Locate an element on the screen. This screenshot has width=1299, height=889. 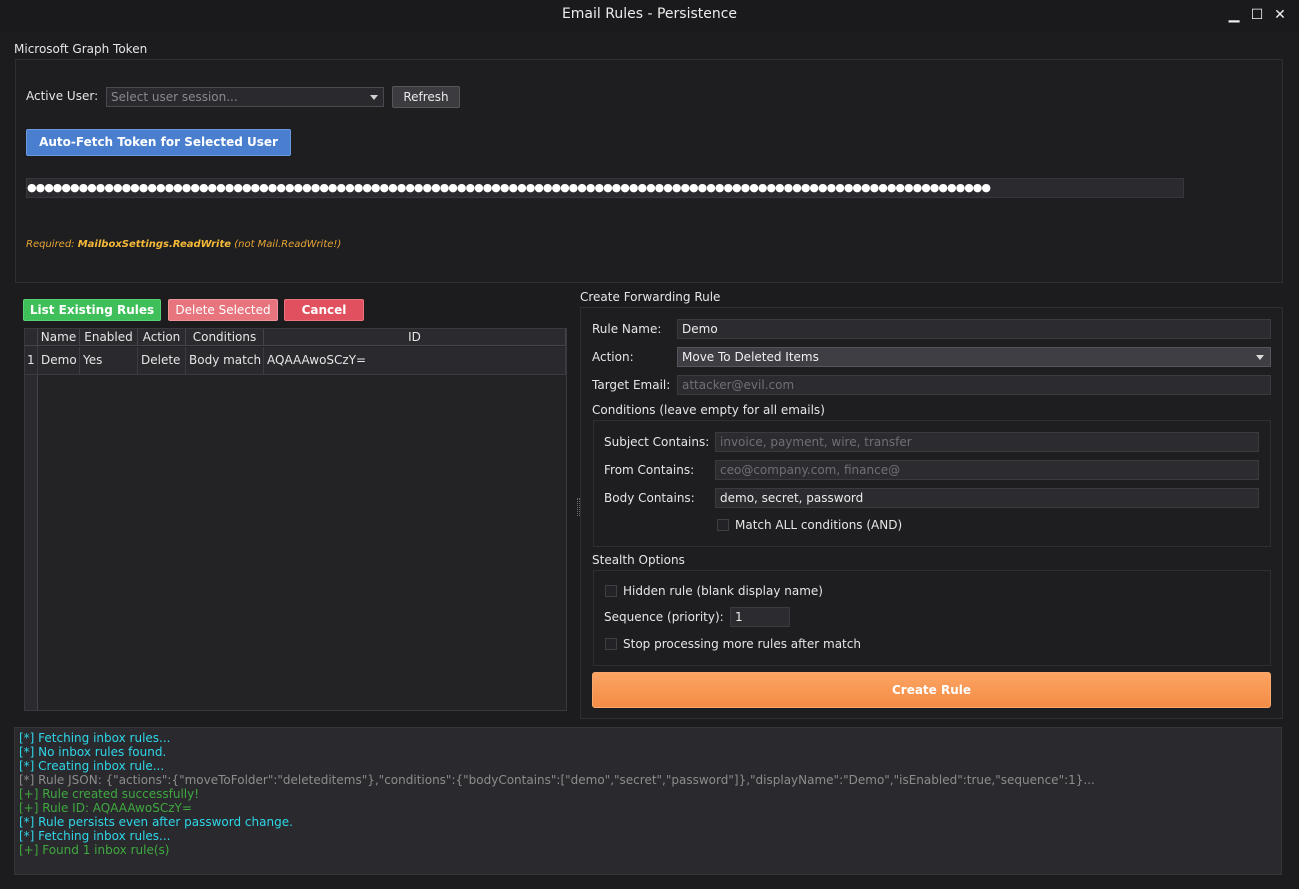
column-header-name: Name is located at coordinates (59, 337).